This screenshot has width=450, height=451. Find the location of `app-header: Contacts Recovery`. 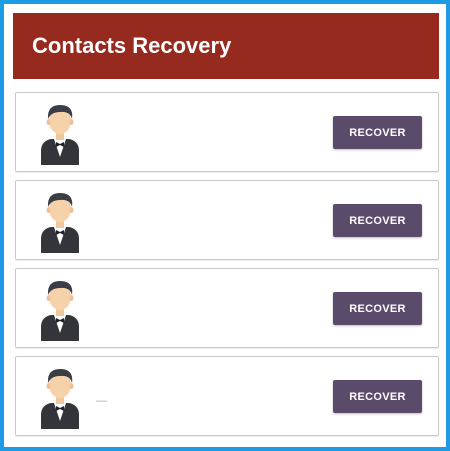

app-header: Contacts Recovery is located at coordinates (226, 46).